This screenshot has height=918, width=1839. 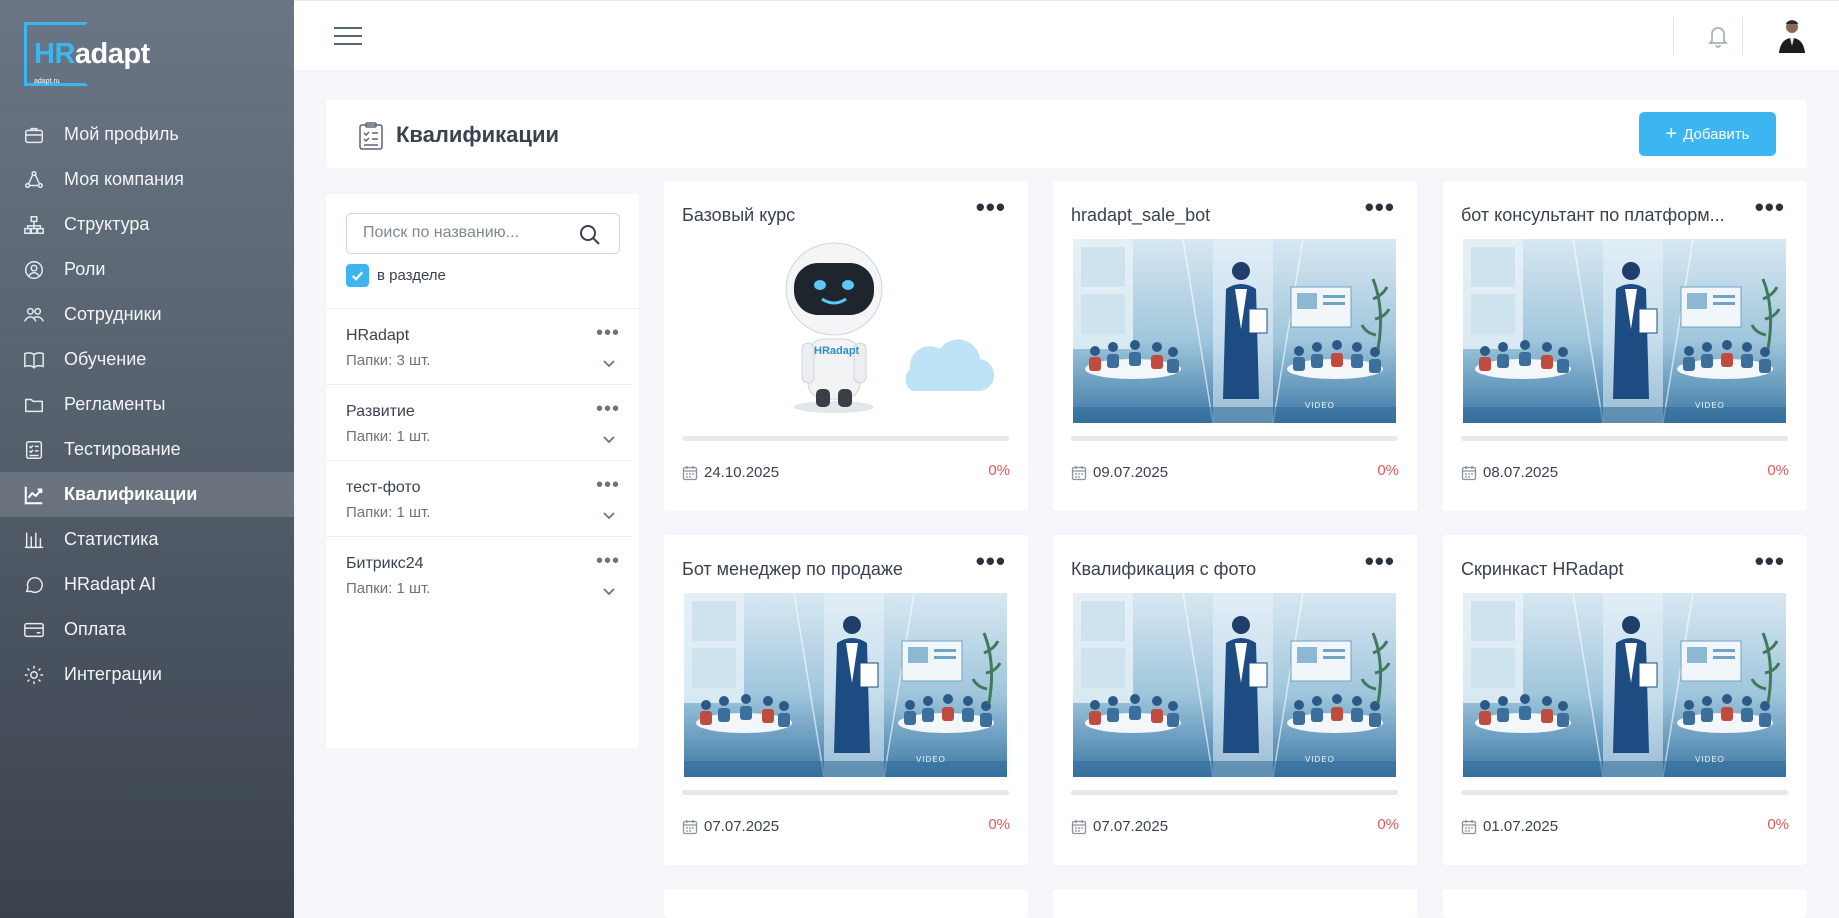 I want to click on bitrix-logo-text: Битрикс24, so click(x=956, y=397).